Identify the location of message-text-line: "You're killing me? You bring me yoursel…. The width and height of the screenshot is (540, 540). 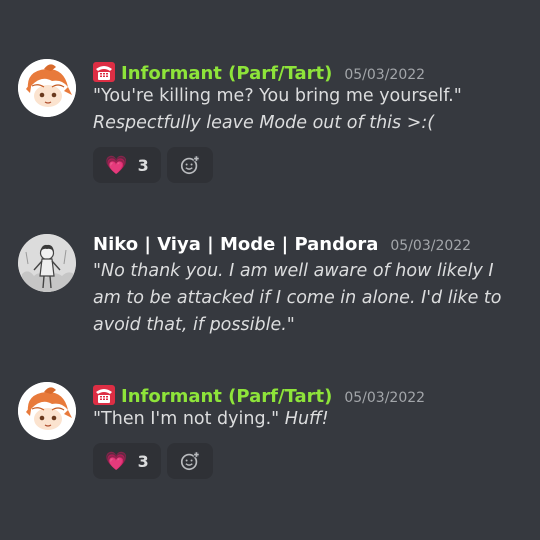
(277, 96).